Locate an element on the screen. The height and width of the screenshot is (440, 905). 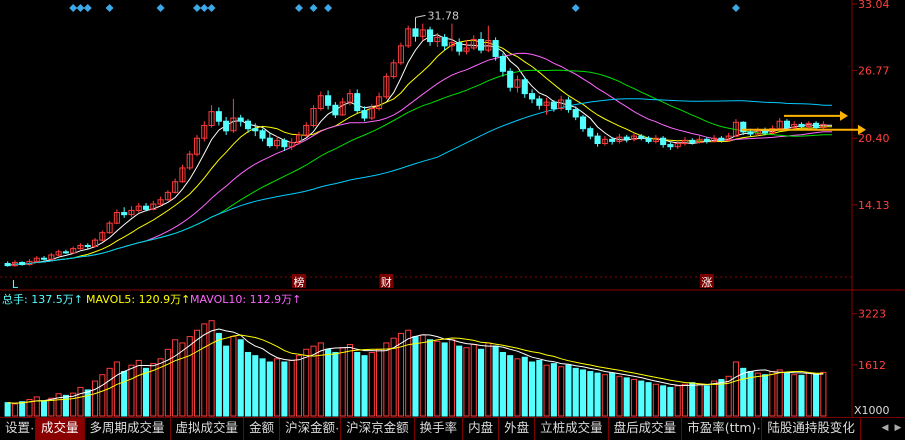
indicator-tab: 盘后成交量 is located at coordinates (646, 429).